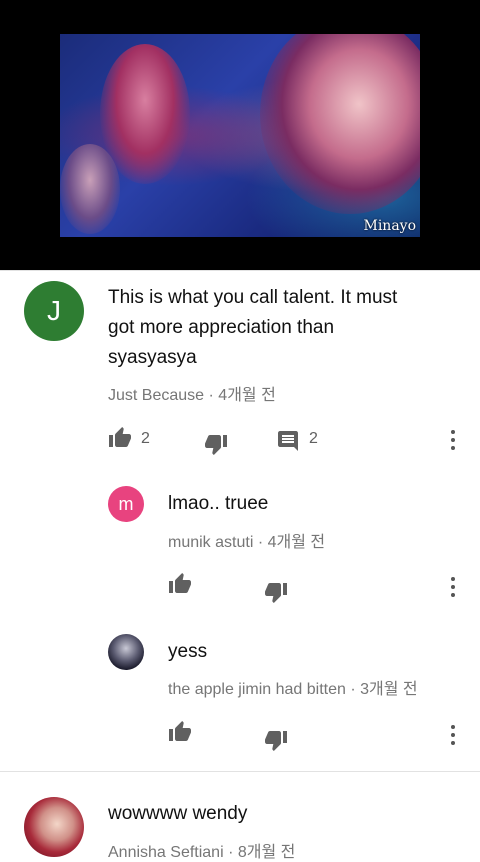 This screenshot has width=480, height=862. Describe the element at coordinates (288, 441) in the screenshot. I see `comment-icon` at that location.